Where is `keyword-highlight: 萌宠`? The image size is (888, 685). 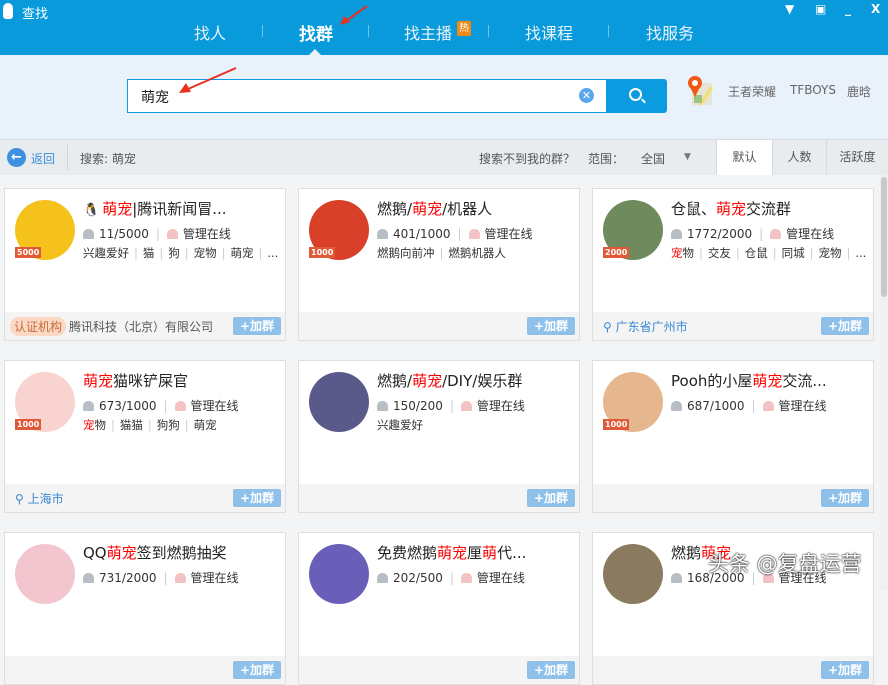 keyword-highlight: 萌宠 is located at coordinates (121, 553).